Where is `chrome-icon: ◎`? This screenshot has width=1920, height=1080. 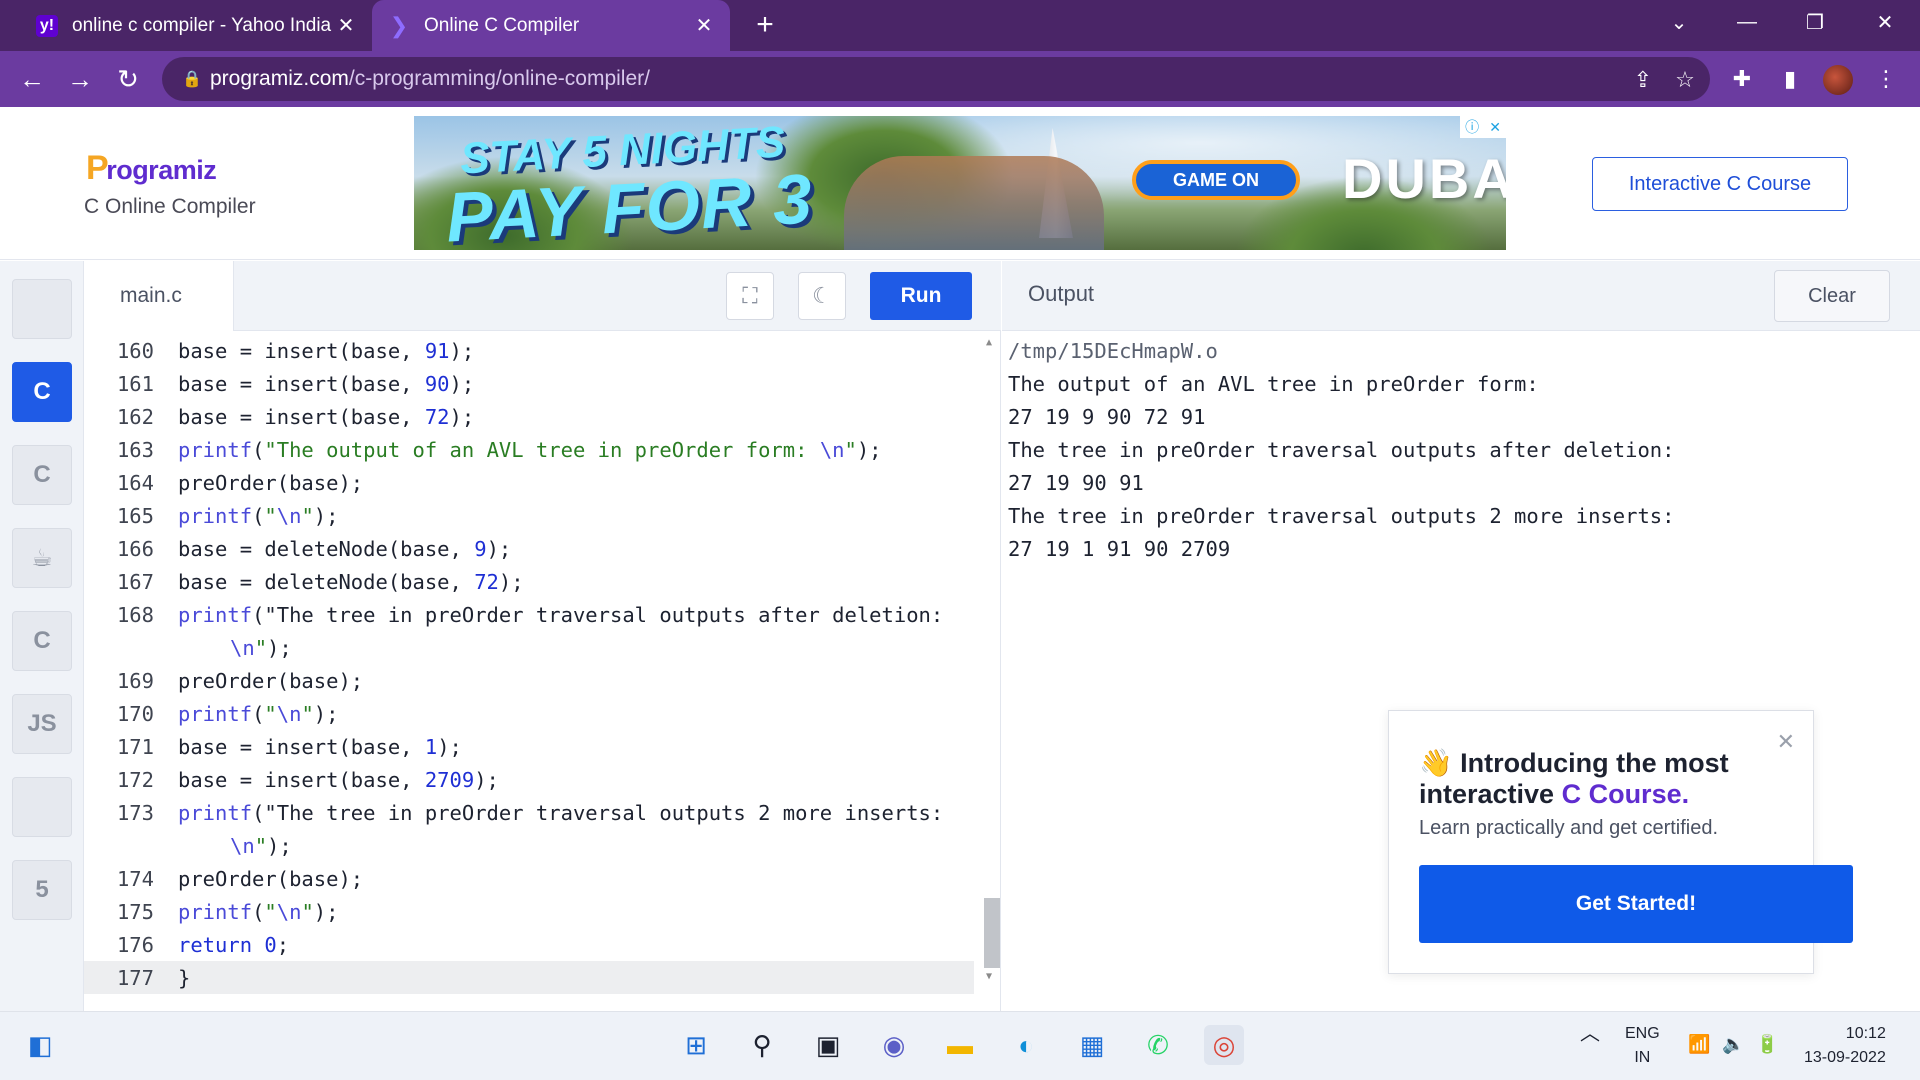 chrome-icon: ◎ is located at coordinates (1224, 1045).